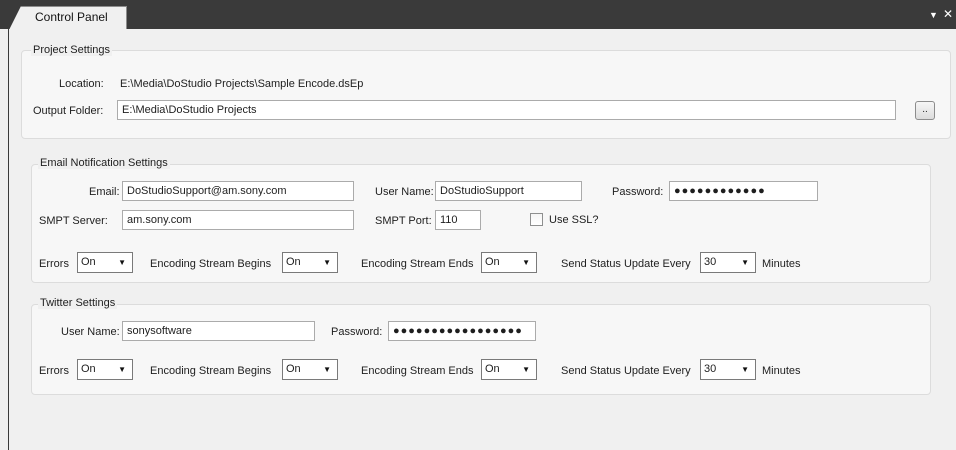 This screenshot has width=956, height=450. Describe the element at coordinates (88, 262) in the screenshot. I see `email-errors-value: On` at that location.